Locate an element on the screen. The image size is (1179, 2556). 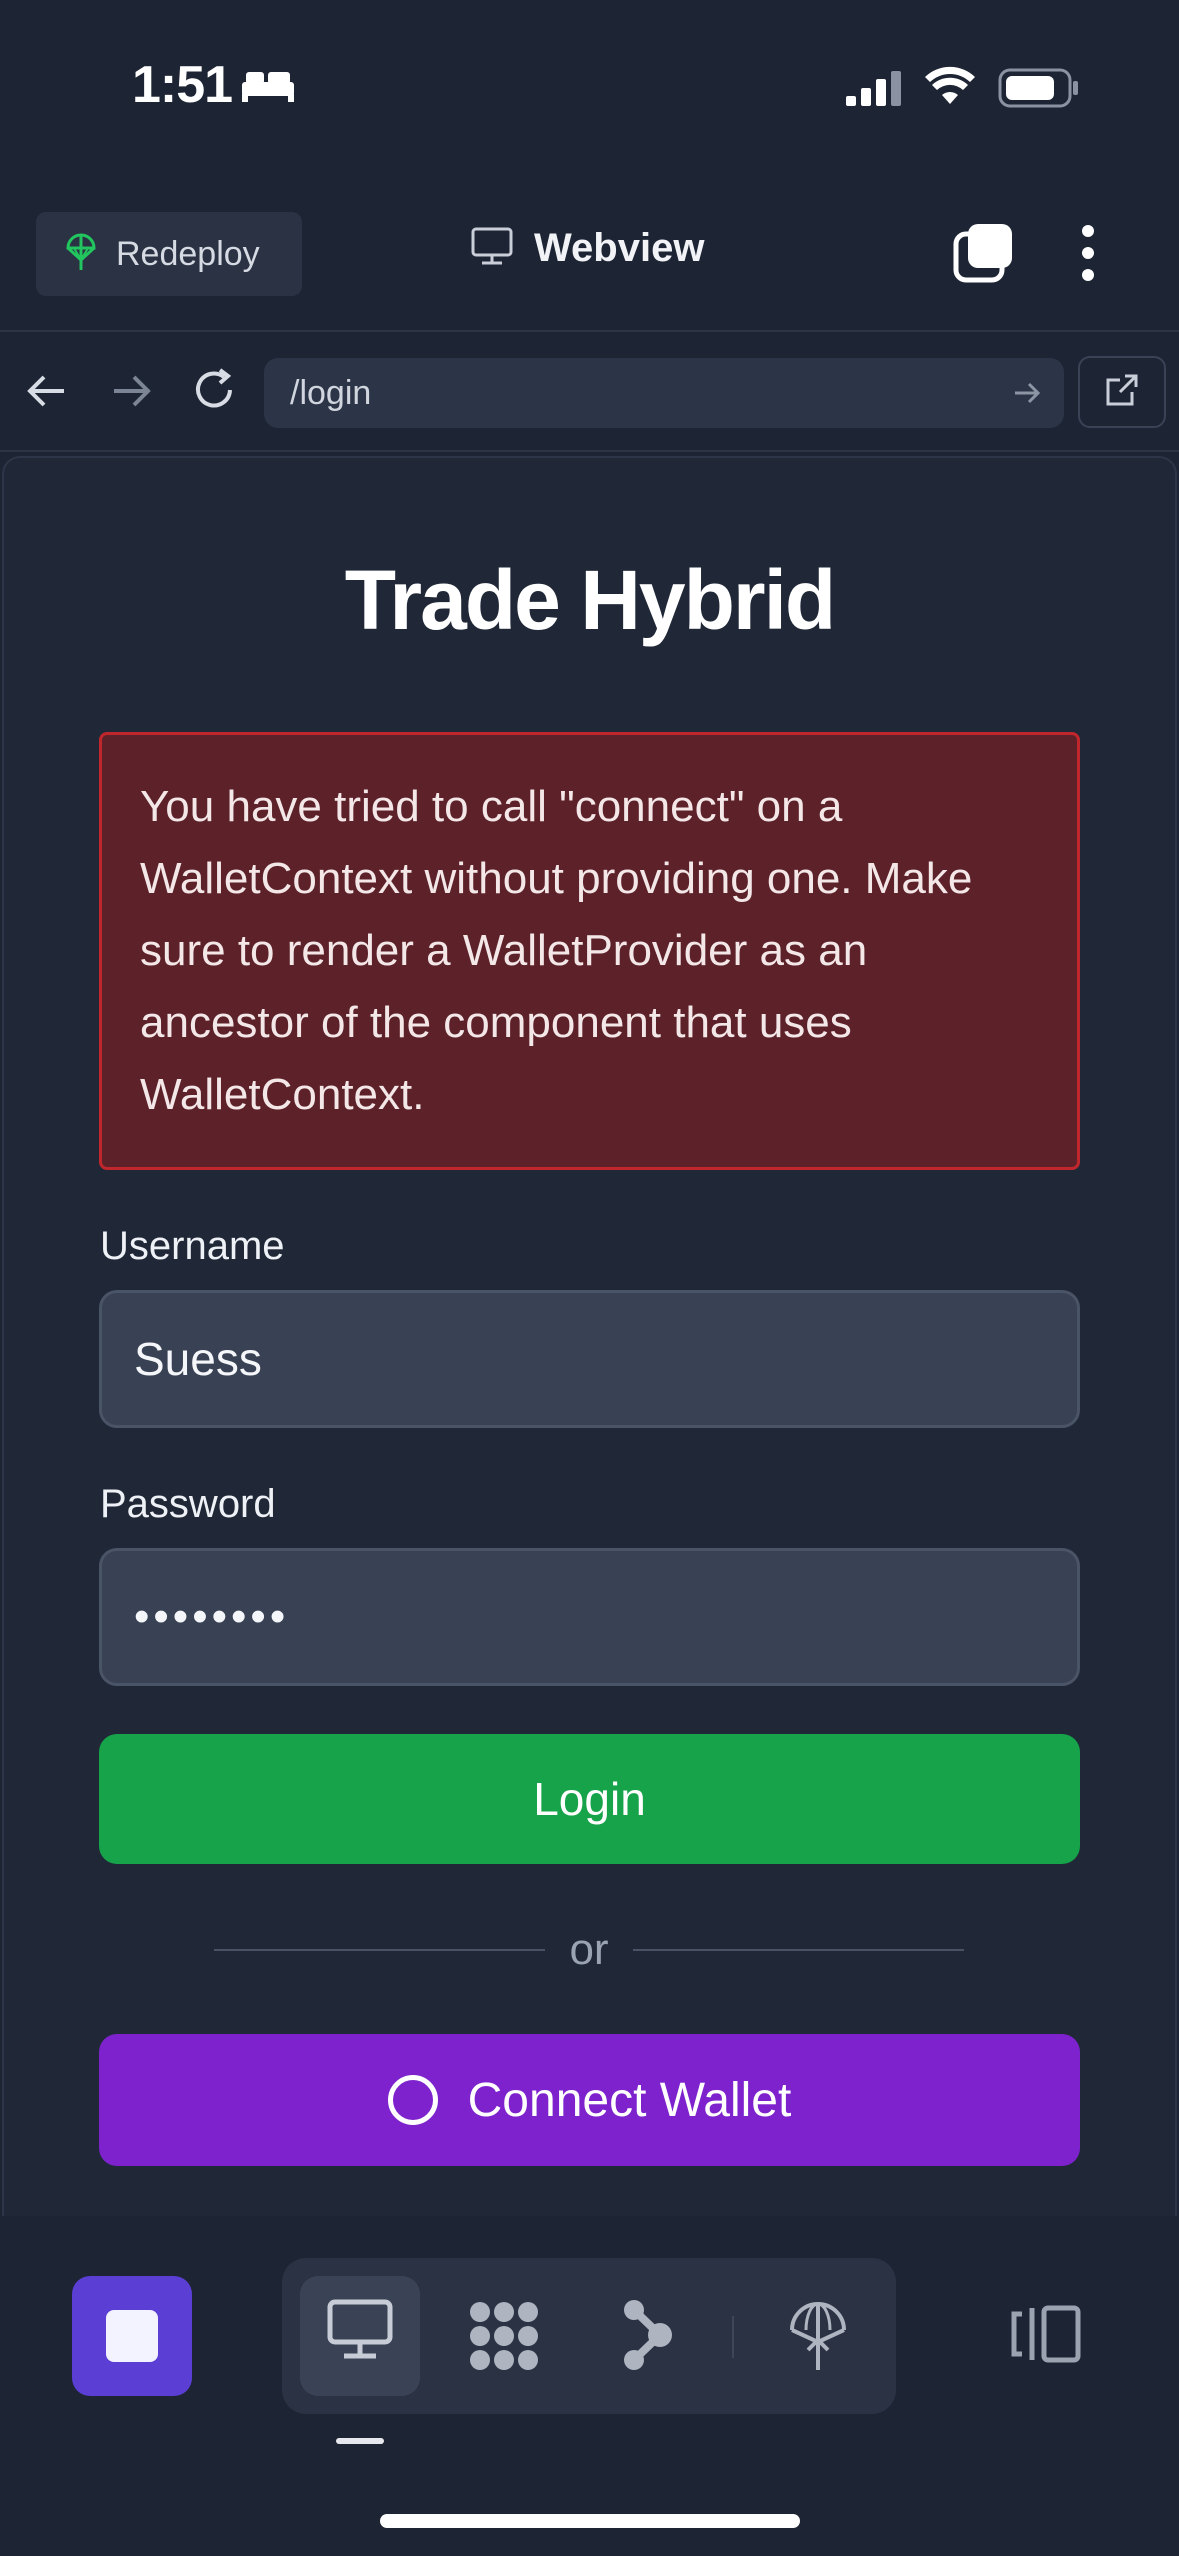
stop-button is located at coordinates (132, 2336).